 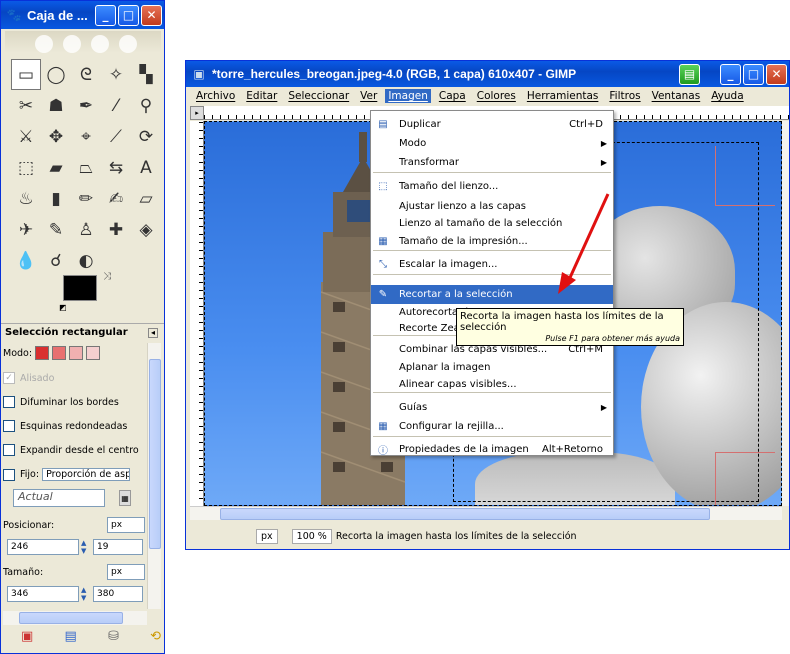 I want to click on vertical-ruler, so click(x=197, y=318).